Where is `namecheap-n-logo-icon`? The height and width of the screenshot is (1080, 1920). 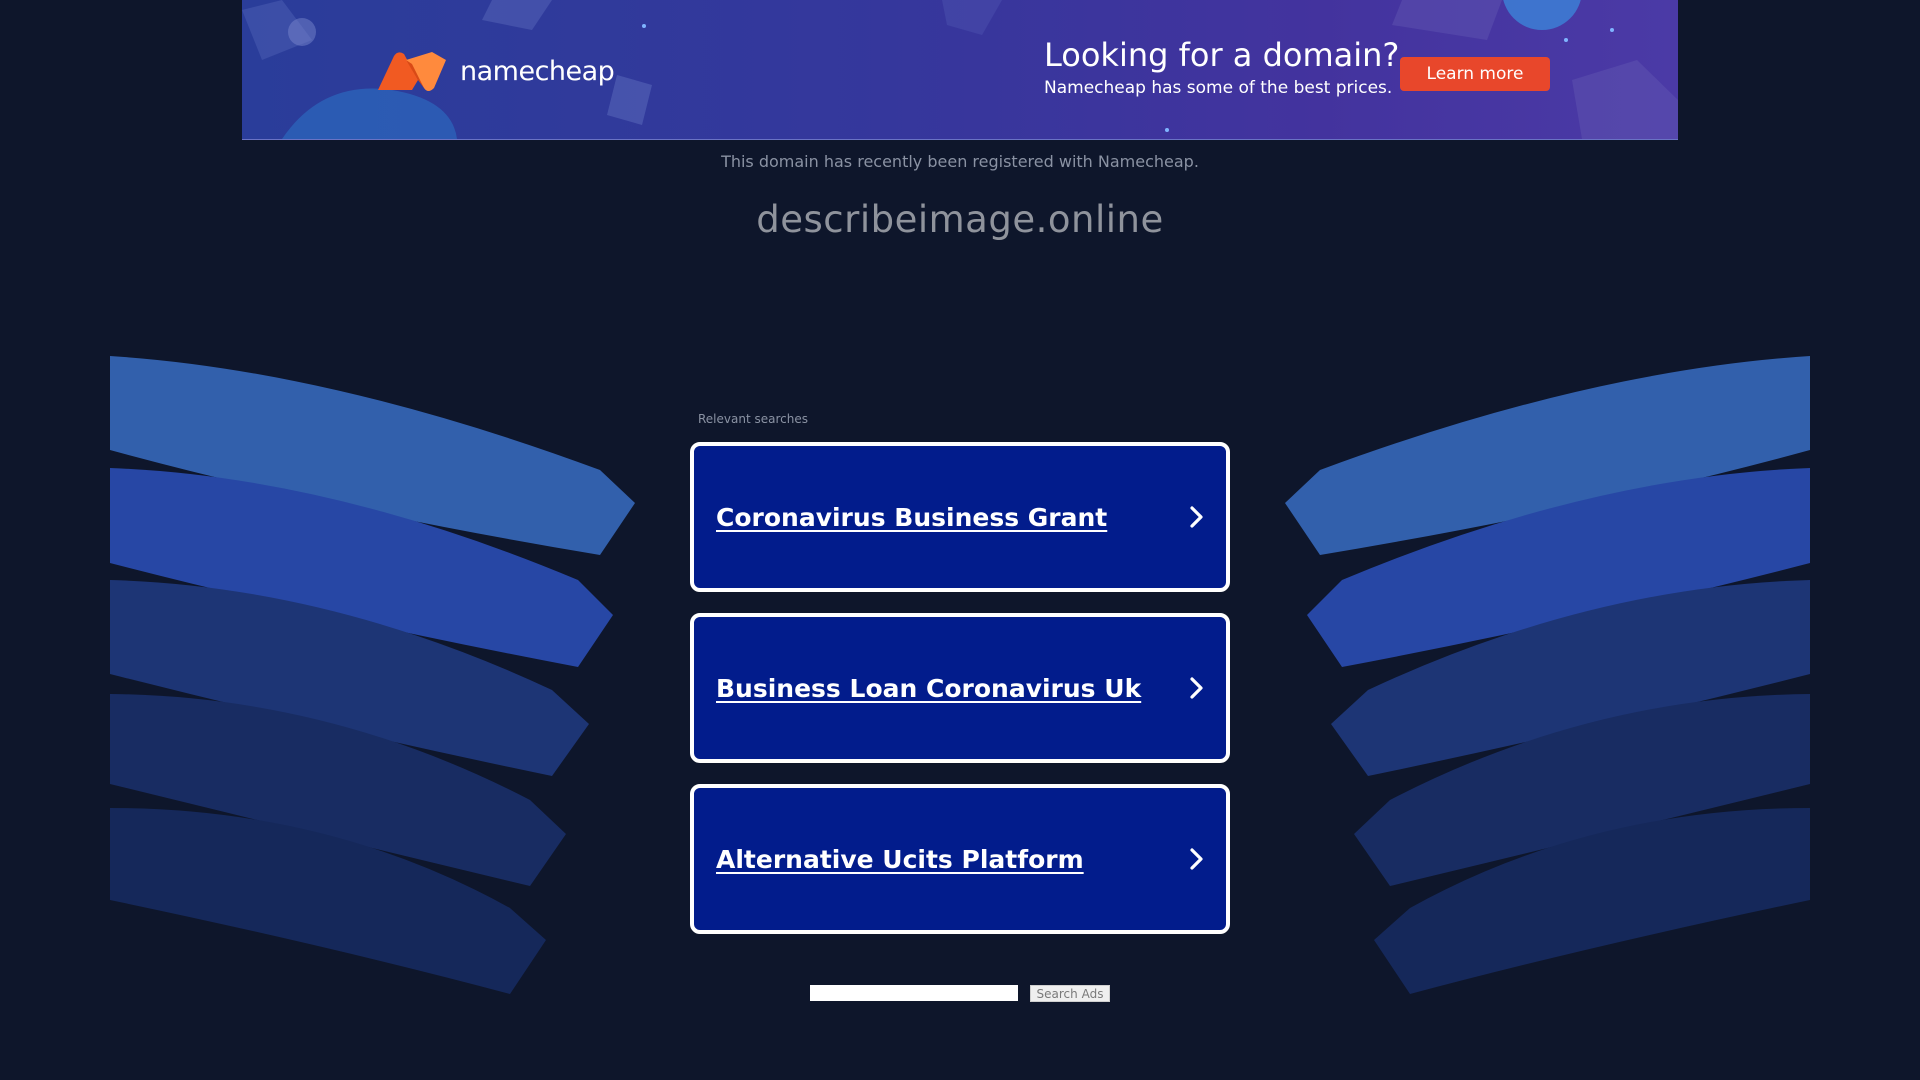
namecheap-n-logo-icon is located at coordinates (412, 71).